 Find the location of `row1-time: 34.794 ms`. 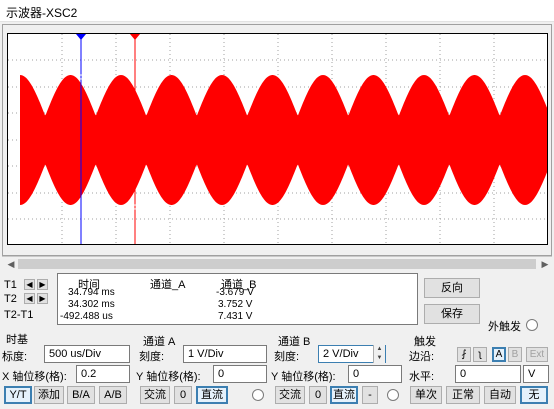

row1-time: 34.794 ms is located at coordinates (91, 292).